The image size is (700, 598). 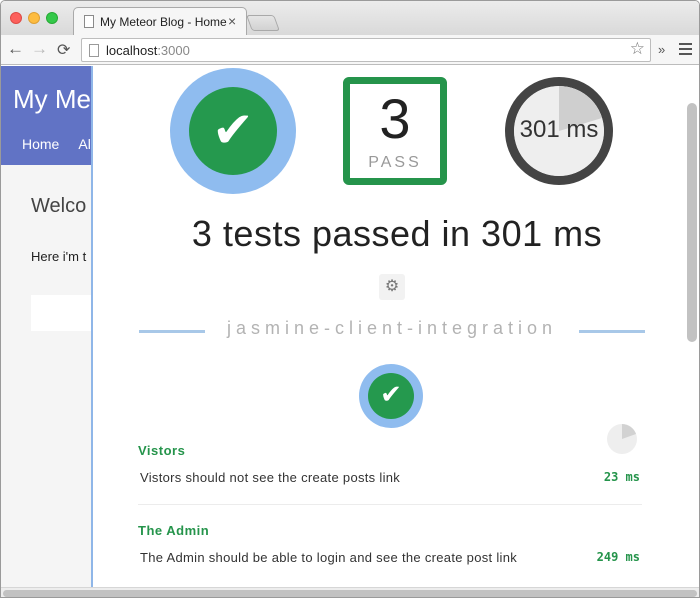 What do you see at coordinates (39, 49) in the screenshot?
I see `forward-arrow-icon: →` at bounding box center [39, 49].